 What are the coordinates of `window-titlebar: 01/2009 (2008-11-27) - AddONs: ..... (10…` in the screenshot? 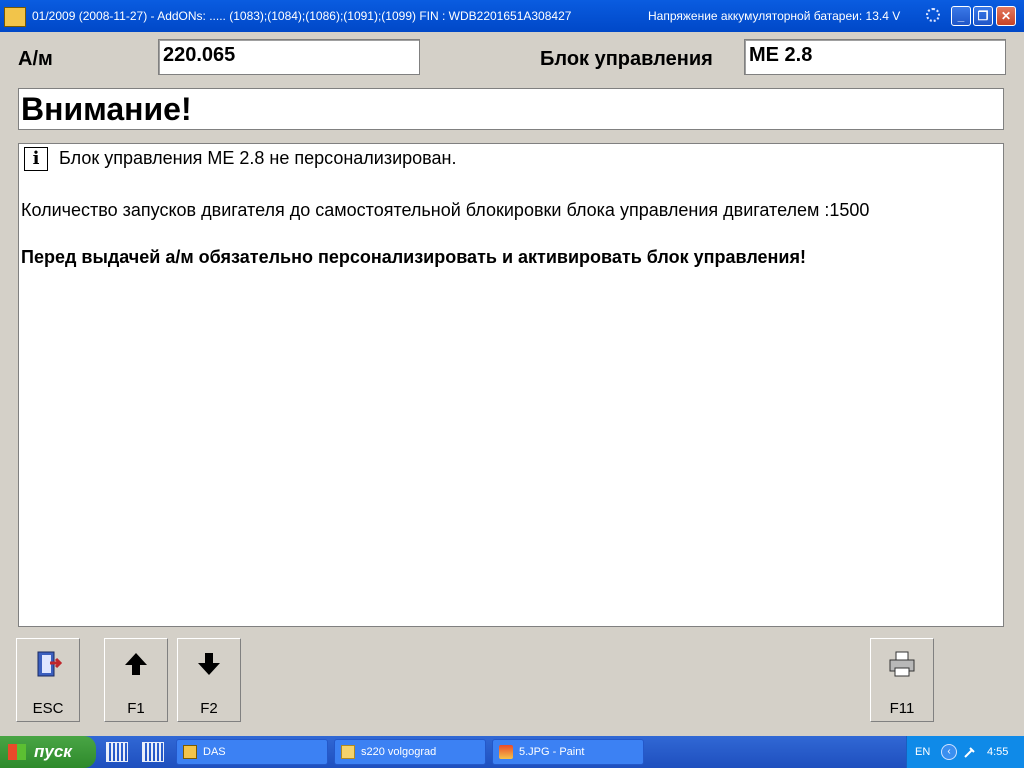 It's located at (512, 16).